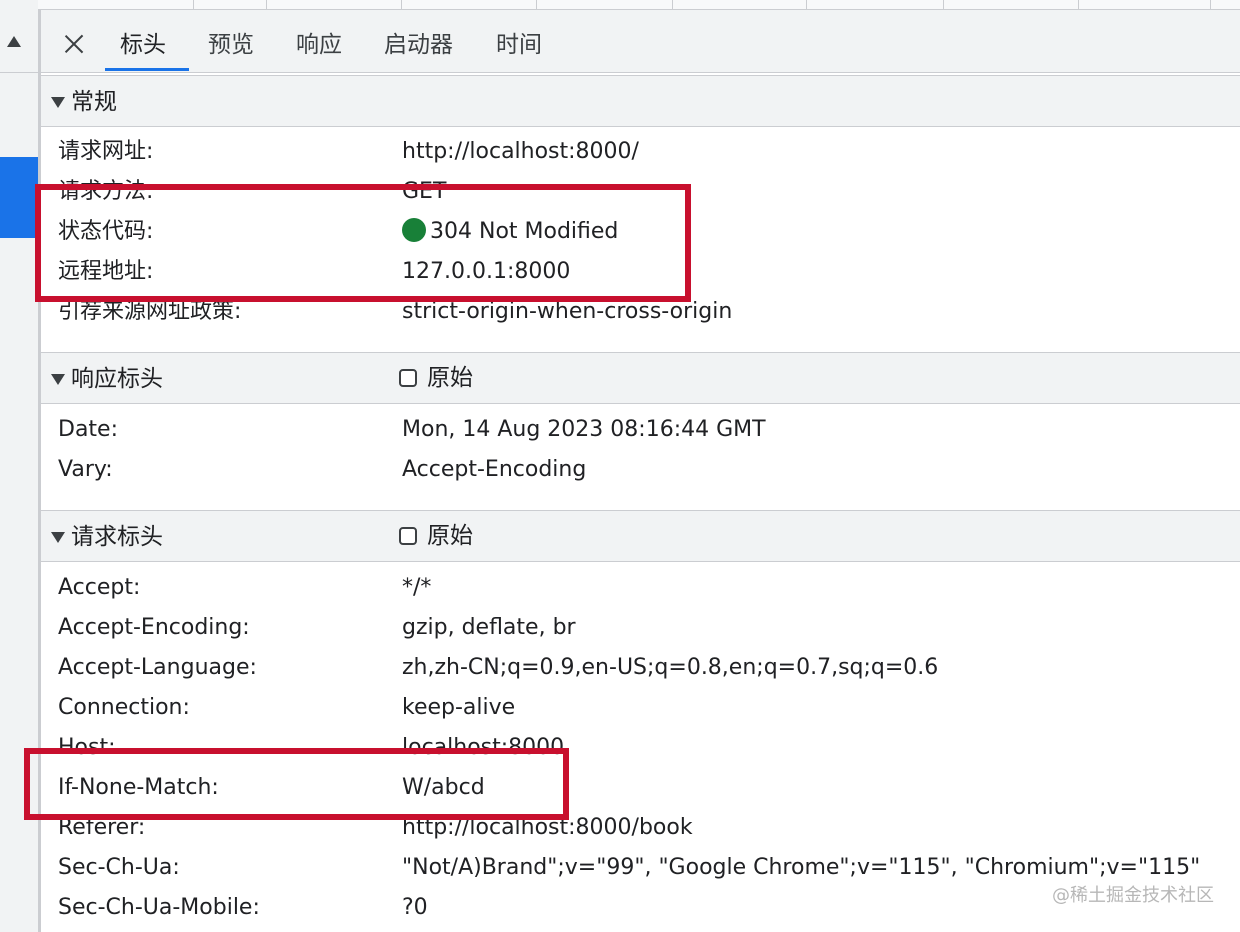 The image size is (1240, 932). What do you see at coordinates (640, 378) in the screenshot?
I see `section-response-headers-header: 响应标头 原始` at bounding box center [640, 378].